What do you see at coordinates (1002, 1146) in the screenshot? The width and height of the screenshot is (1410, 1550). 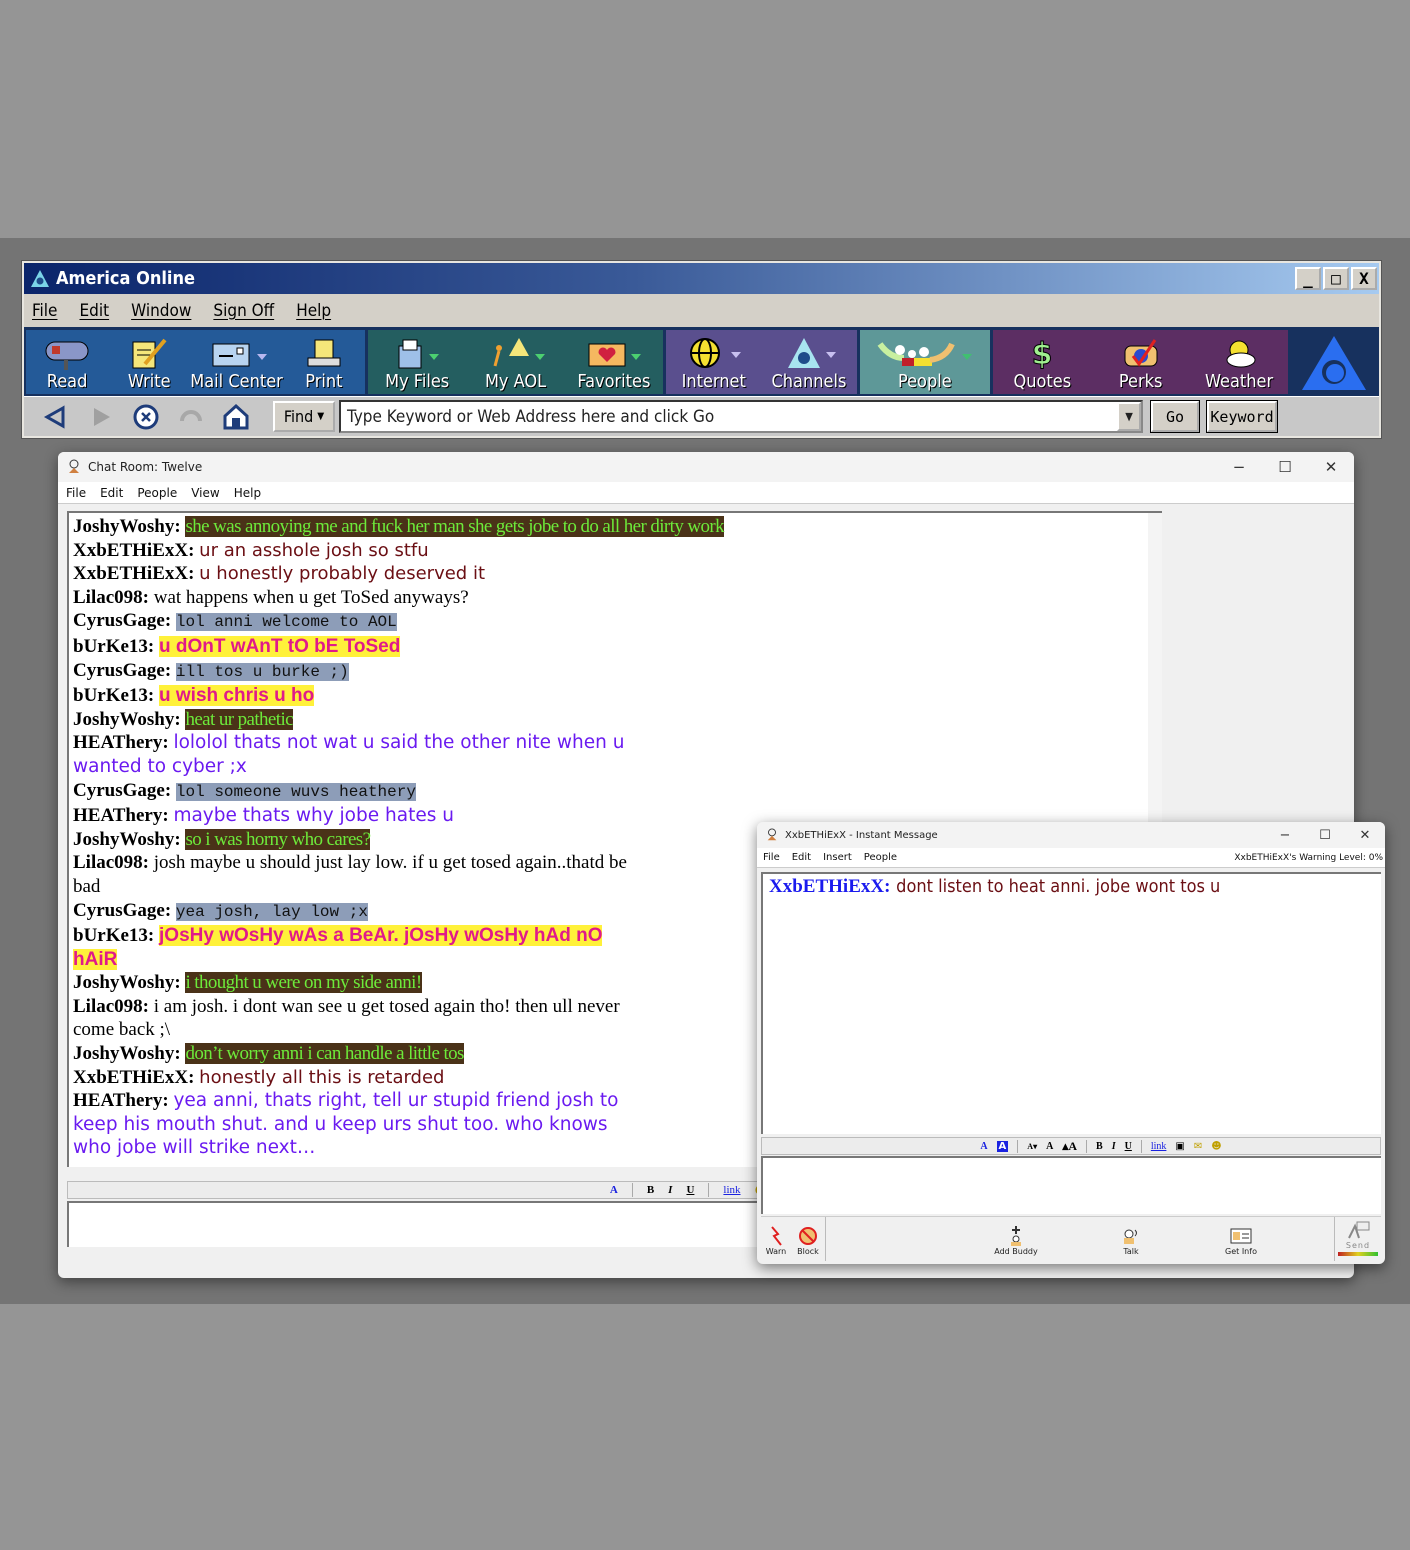 I see `background-color-icon: A` at bounding box center [1002, 1146].